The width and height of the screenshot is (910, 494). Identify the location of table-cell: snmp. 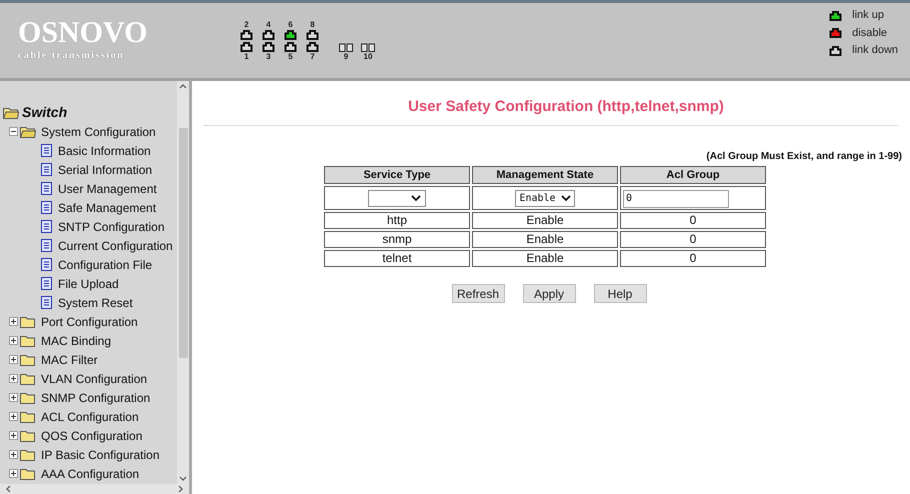
(397, 239).